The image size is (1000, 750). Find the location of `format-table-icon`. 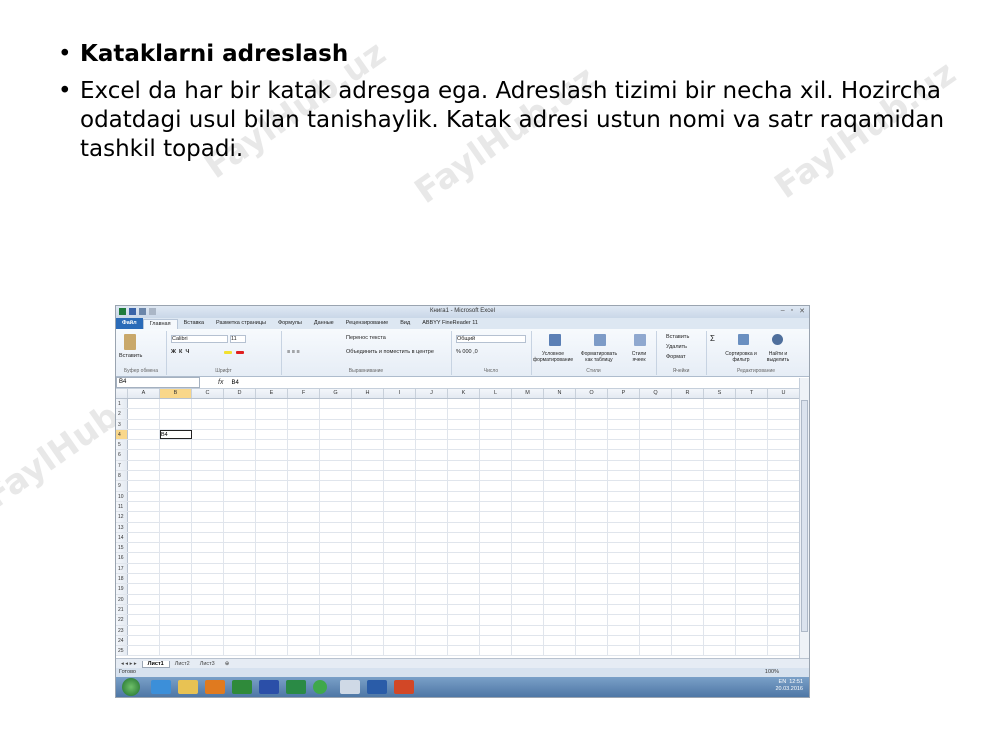

format-table-icon is located at coordinates (600, 340).